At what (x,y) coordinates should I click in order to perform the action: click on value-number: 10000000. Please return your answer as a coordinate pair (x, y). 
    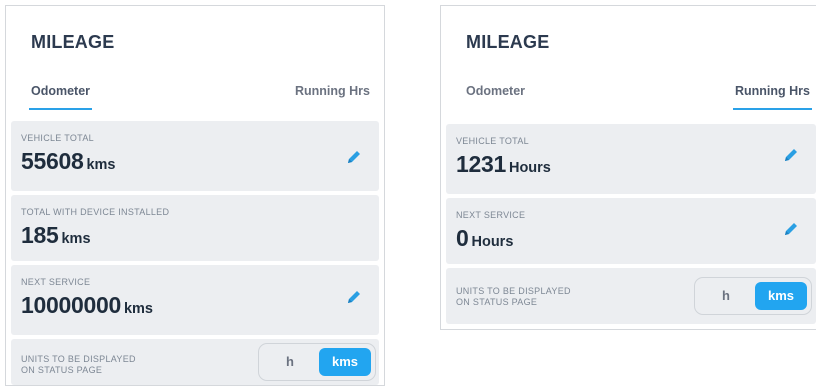
    Looking at the image, I should click on (71, 305).